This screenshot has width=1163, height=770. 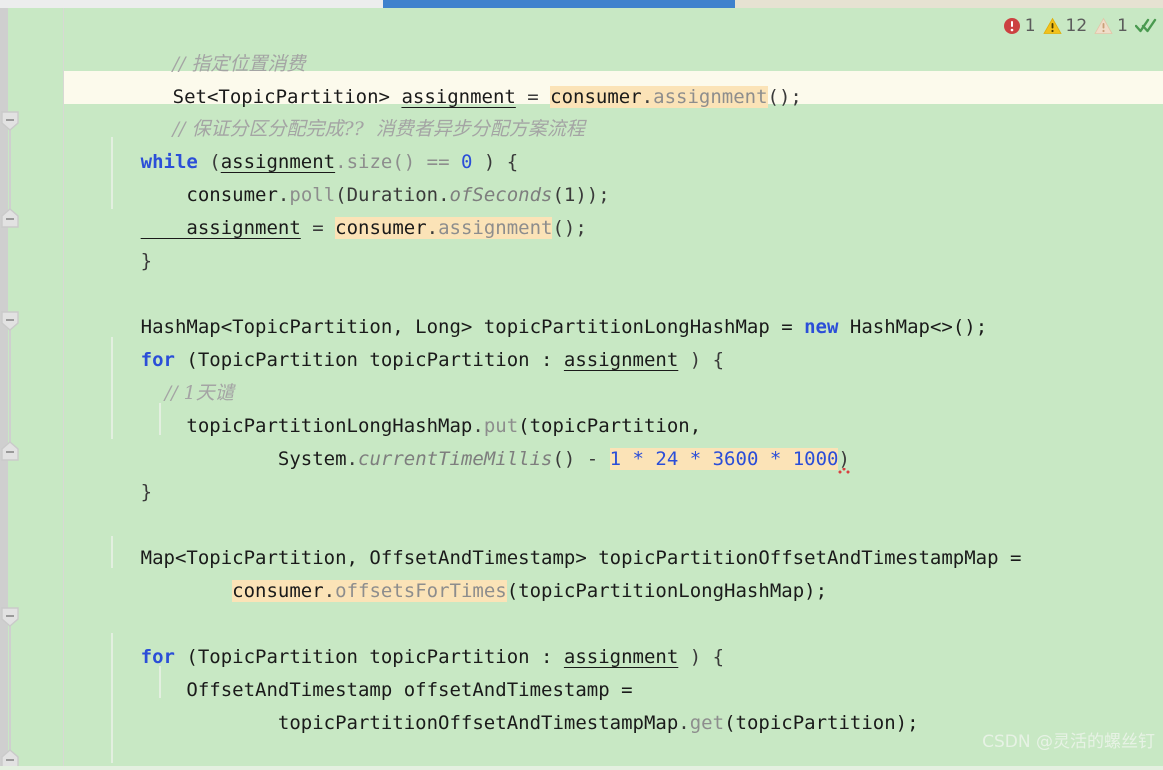 I want to click on inspection-status-ok, so click(x=1146, y=26).